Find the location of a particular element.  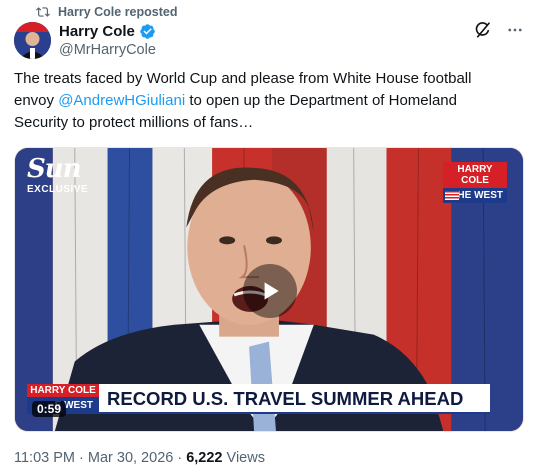

play-icon is located at coordinates (271, 291).